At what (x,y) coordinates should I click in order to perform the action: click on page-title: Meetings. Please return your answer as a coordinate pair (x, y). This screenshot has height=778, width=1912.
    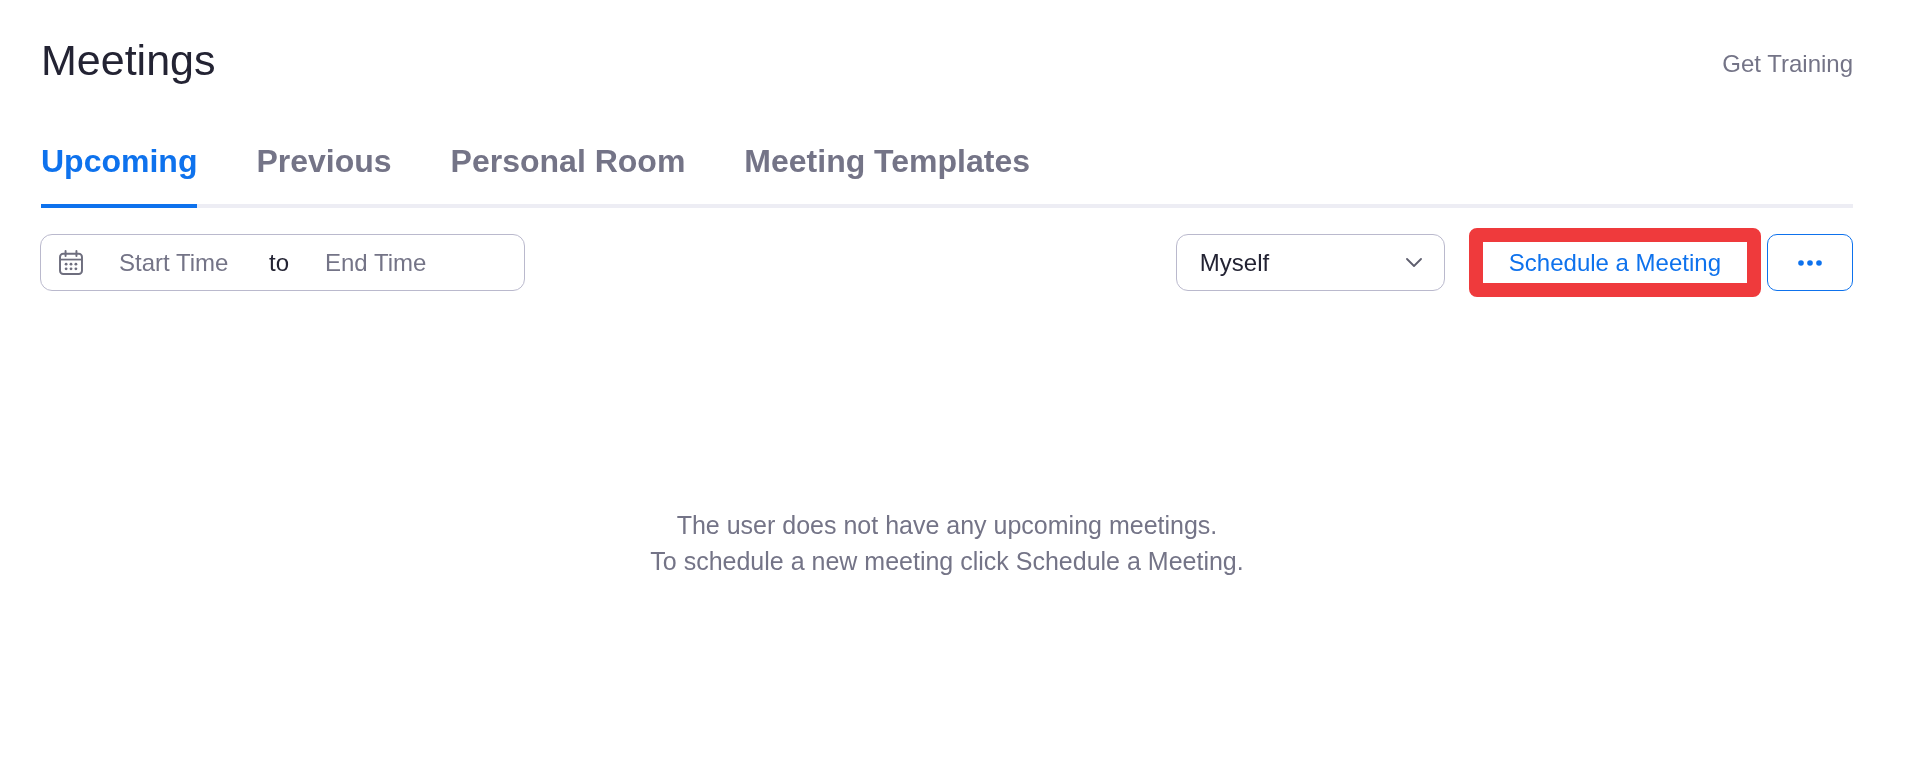
    Looking at the image, I should click on (128, 60).